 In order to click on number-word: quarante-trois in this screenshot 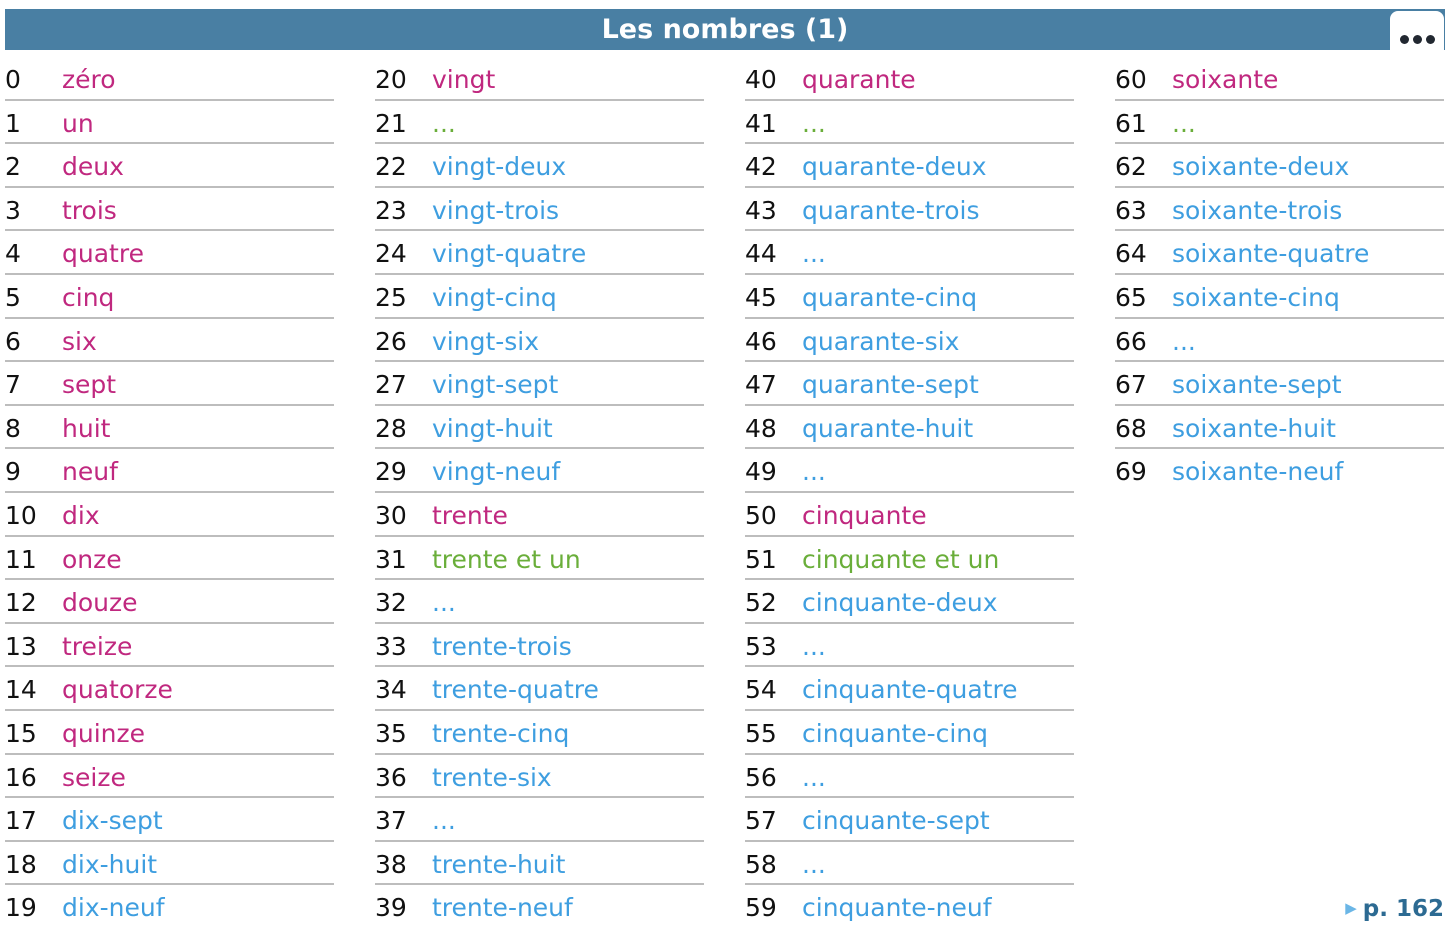, I will do `click(891, 210)`.